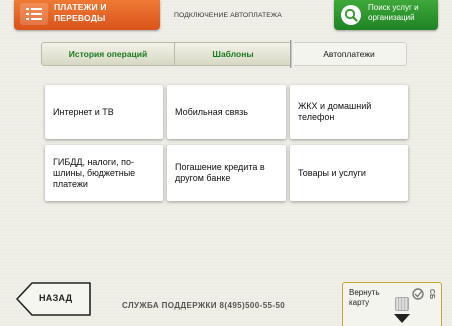 The width and height of the screenshot is (452, 326). Describe the element at coordinates (34, 14) in the screenshot. I see `list-icon` at that location.